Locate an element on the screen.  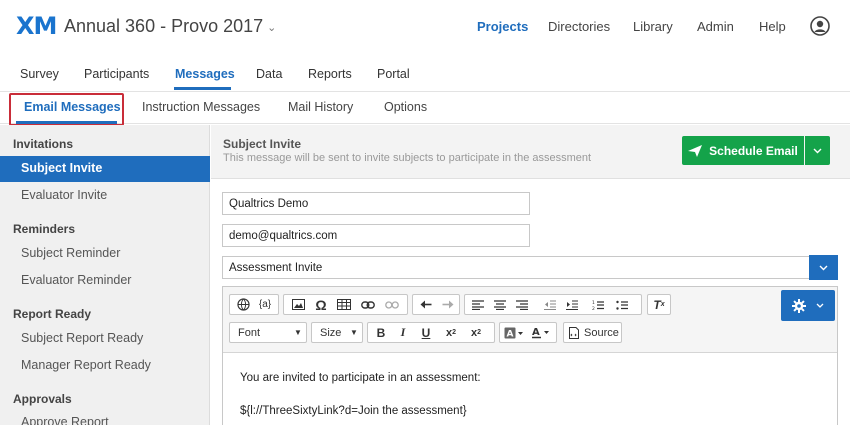
sidebar-item-subject-reminder: Subject Reminder is located at coordinates (70, 253).